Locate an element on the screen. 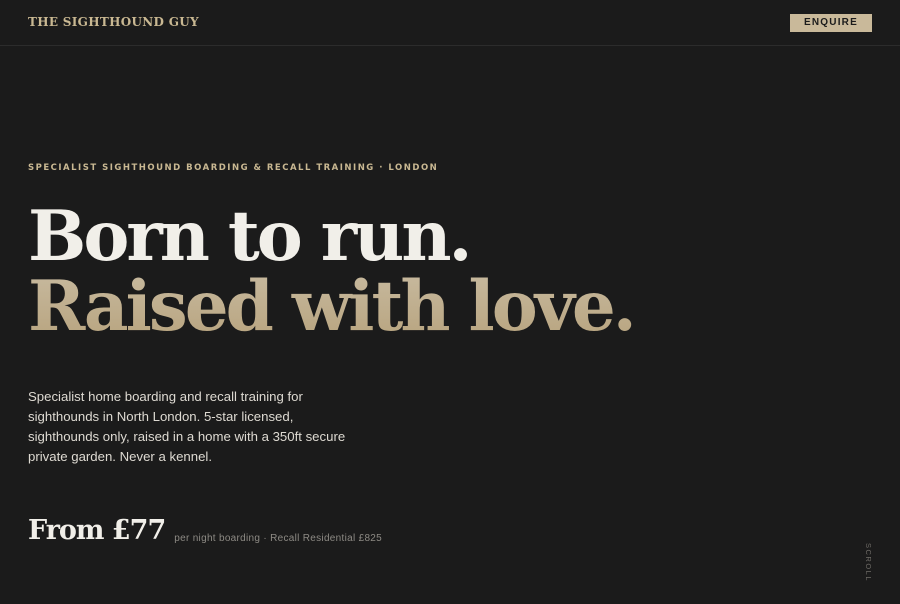  enquire-button: ENQUIRE is located at coordinates (831, 23).